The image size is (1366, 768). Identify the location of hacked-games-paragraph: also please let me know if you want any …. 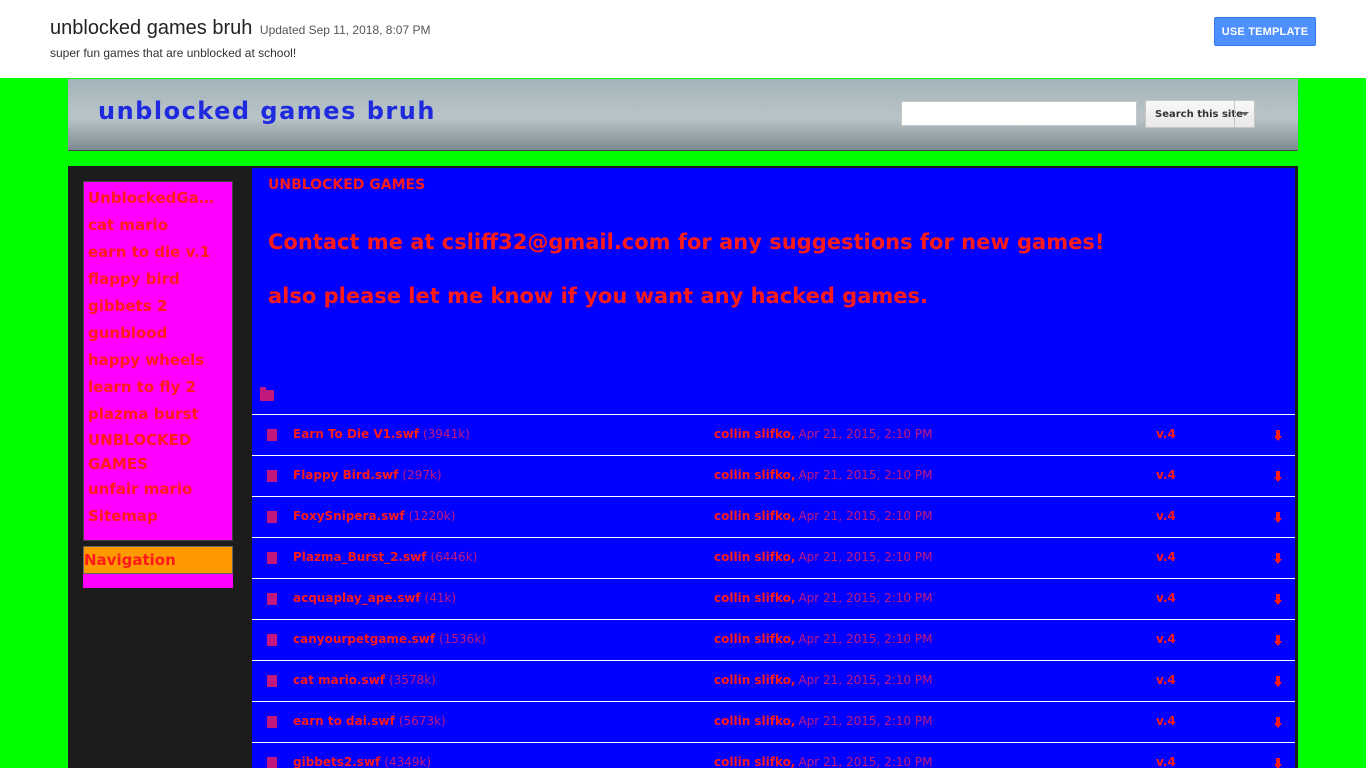
(598, 296).